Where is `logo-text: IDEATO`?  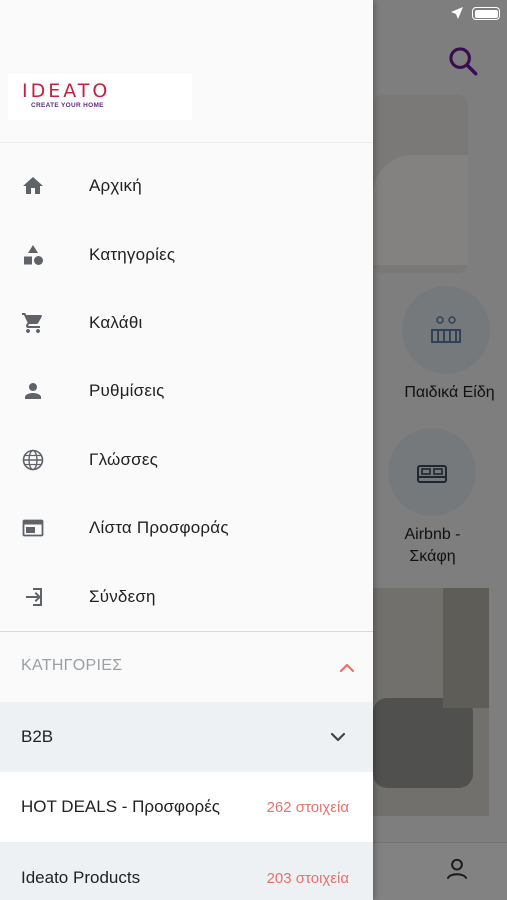
logo-text: IDEATO is located at coordinates (66, 91).